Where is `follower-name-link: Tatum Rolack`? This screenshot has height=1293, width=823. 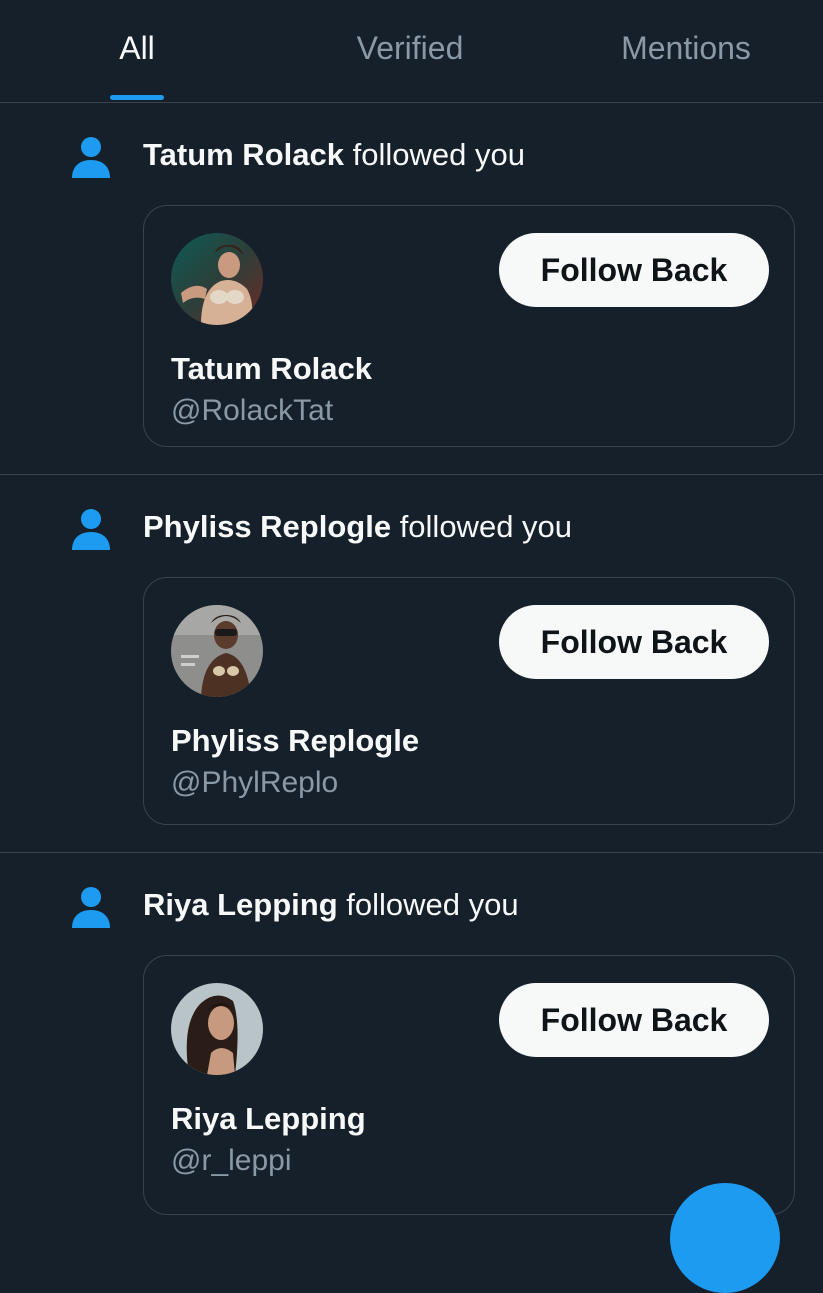 follower-name-link: Tatum Rolack is located at coordinates (243, 154).